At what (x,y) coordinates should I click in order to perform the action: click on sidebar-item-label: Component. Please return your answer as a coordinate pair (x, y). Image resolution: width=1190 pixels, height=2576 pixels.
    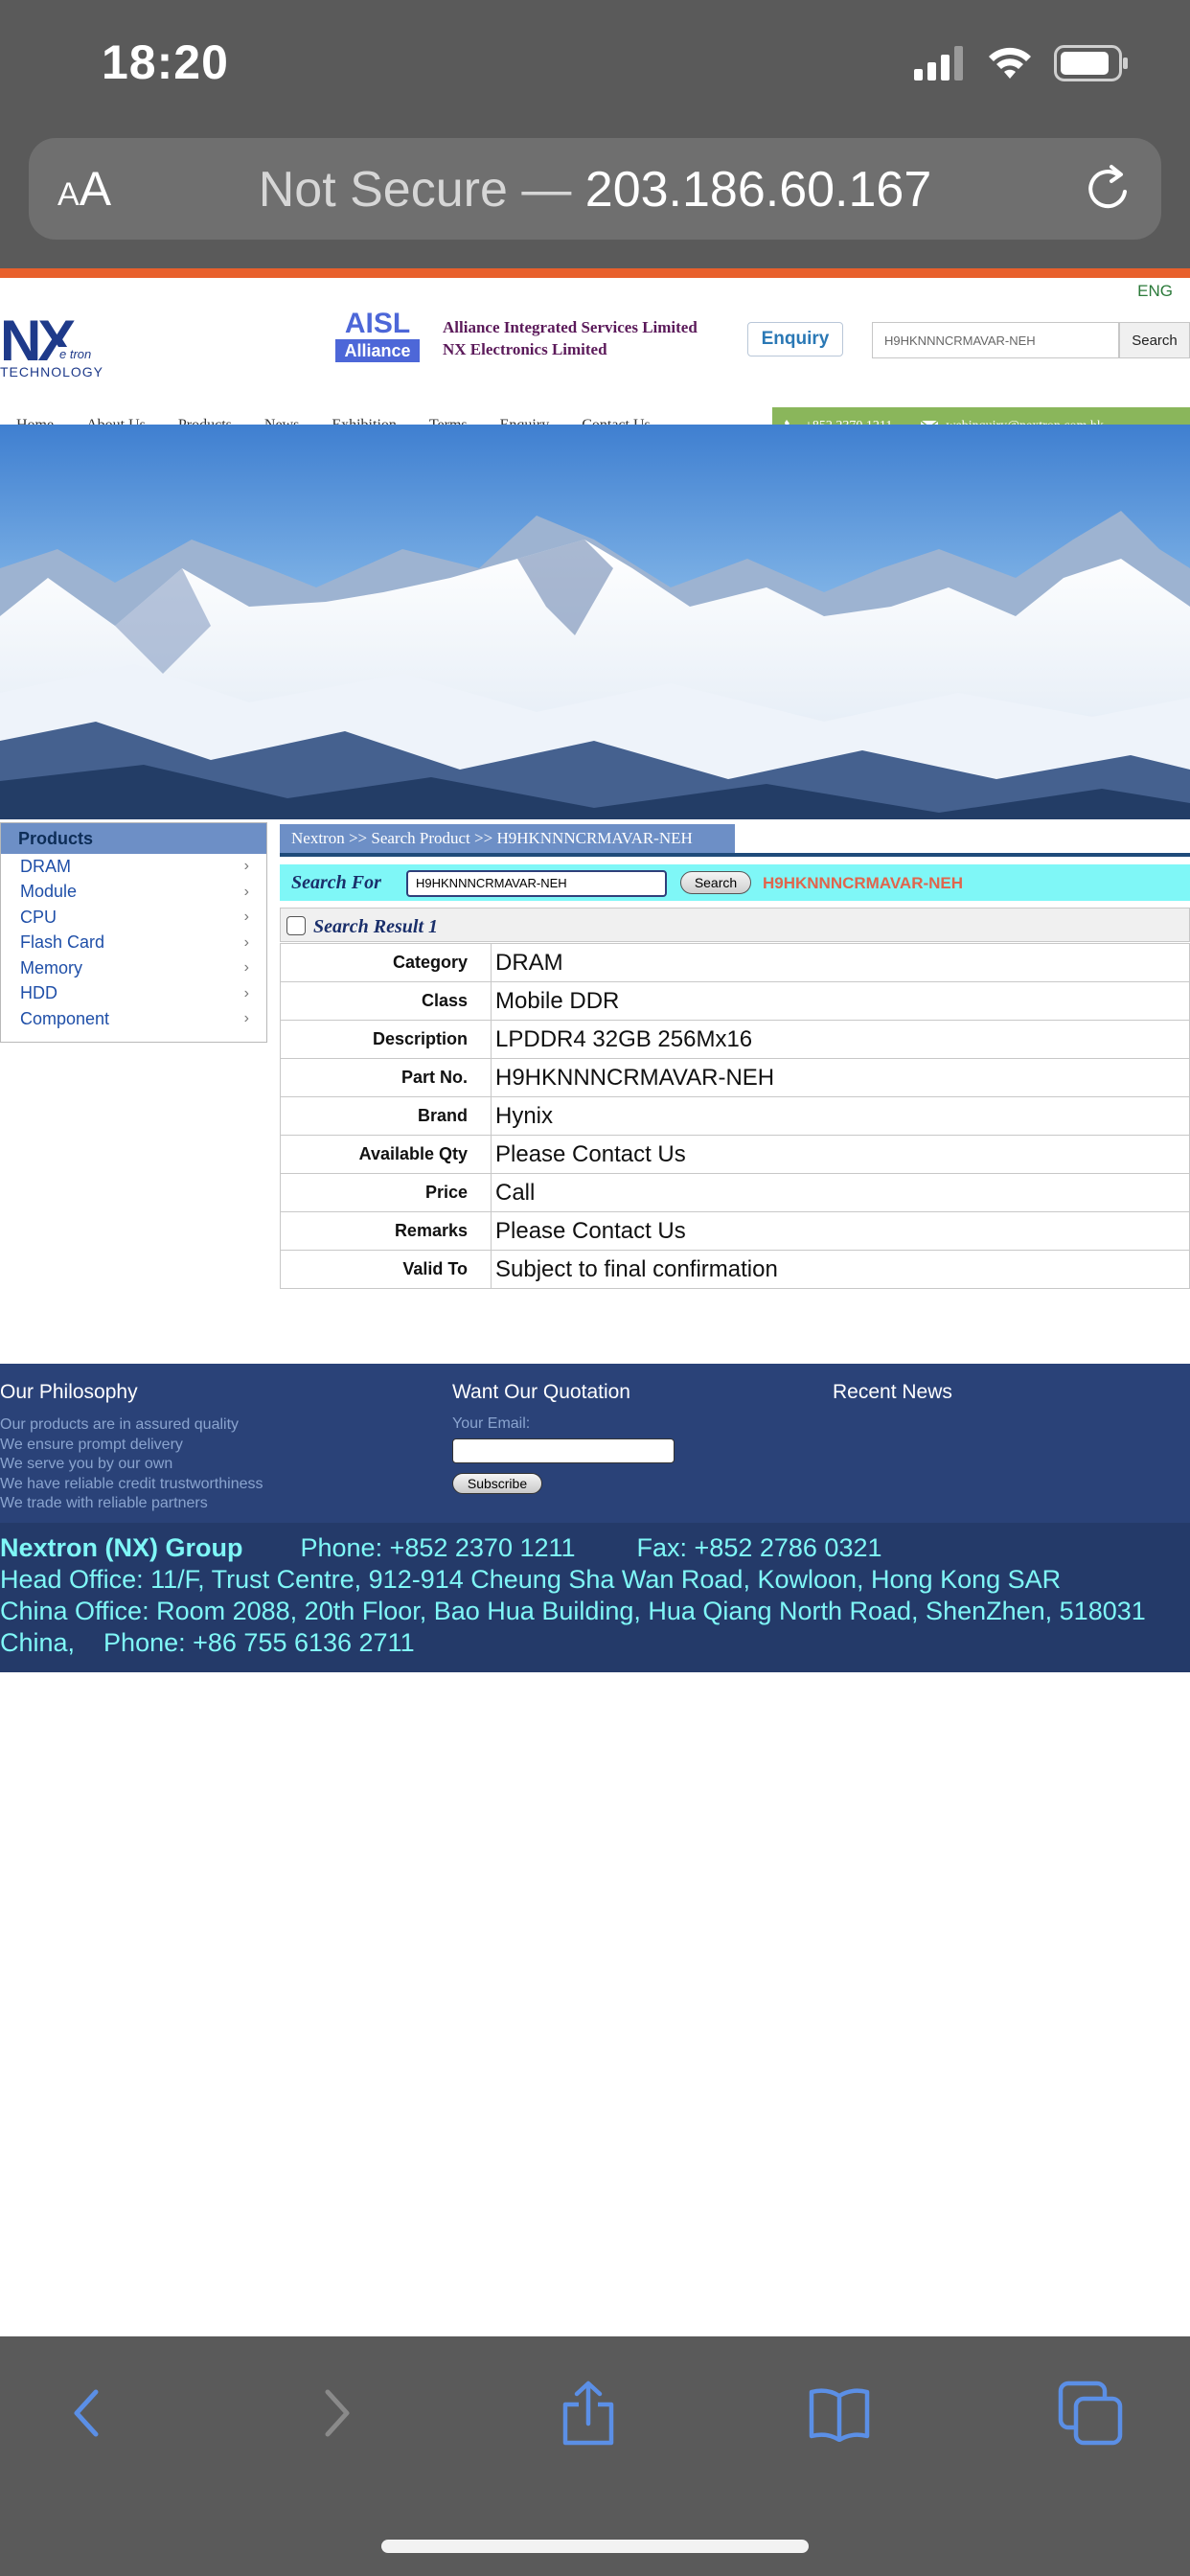
    Looking at the image, I should click on (65, 1018).